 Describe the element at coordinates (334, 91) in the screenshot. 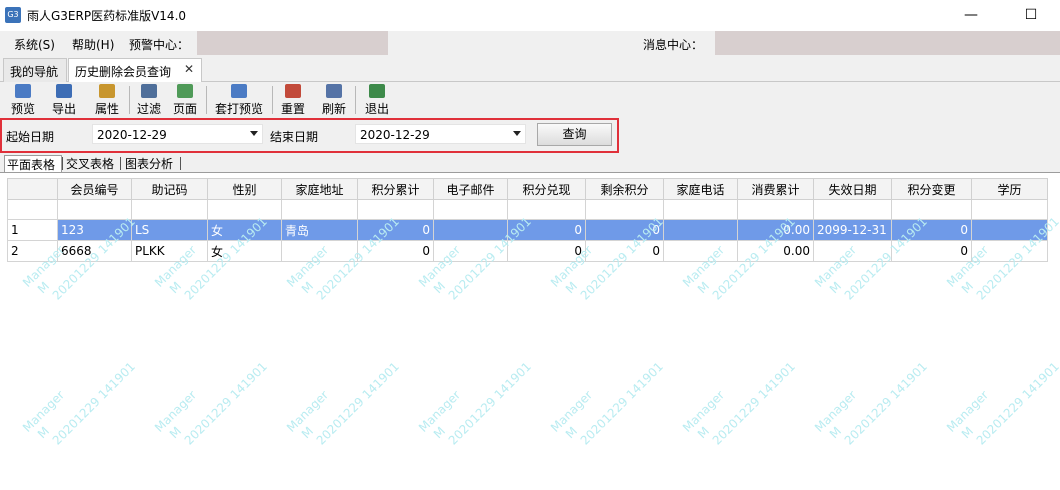

I see `refresh-icon` at that location.